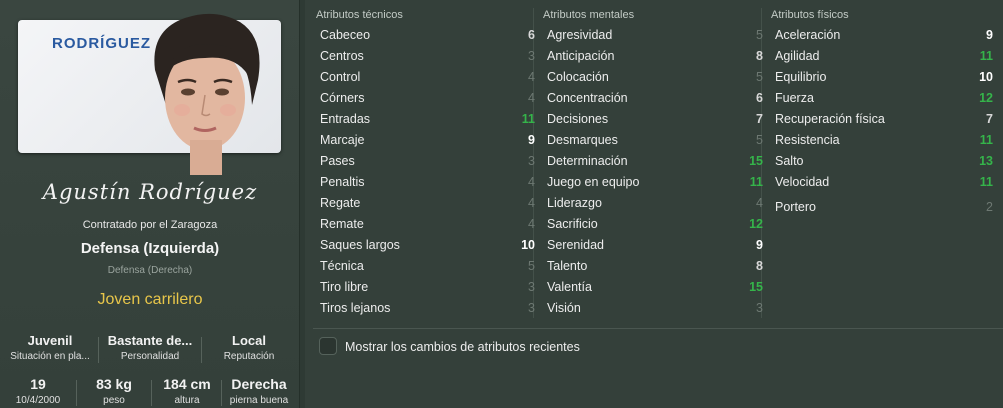 This screenshot has height=408, width=1003. I want to click on attribute-value: 2, so click(989, 207).